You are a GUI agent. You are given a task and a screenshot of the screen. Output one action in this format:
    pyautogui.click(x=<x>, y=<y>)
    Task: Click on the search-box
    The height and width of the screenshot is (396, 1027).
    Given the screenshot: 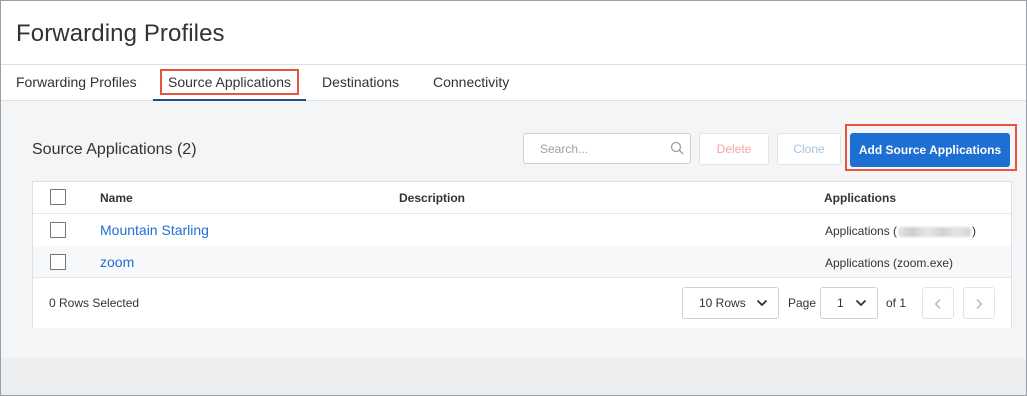 What is the action you would take?
    pyautogui.click(x=607, y=148)
    